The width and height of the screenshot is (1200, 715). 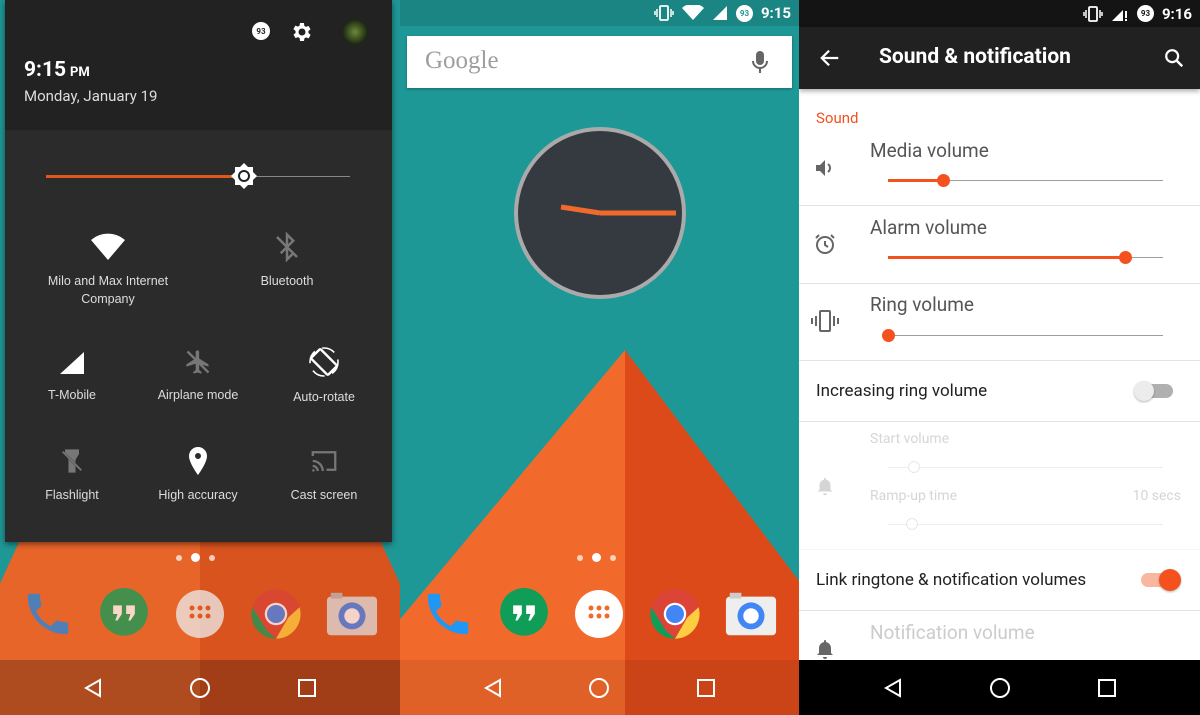 I want to click on notification-volume-label: Notification volume, so click(x=952, y=632).